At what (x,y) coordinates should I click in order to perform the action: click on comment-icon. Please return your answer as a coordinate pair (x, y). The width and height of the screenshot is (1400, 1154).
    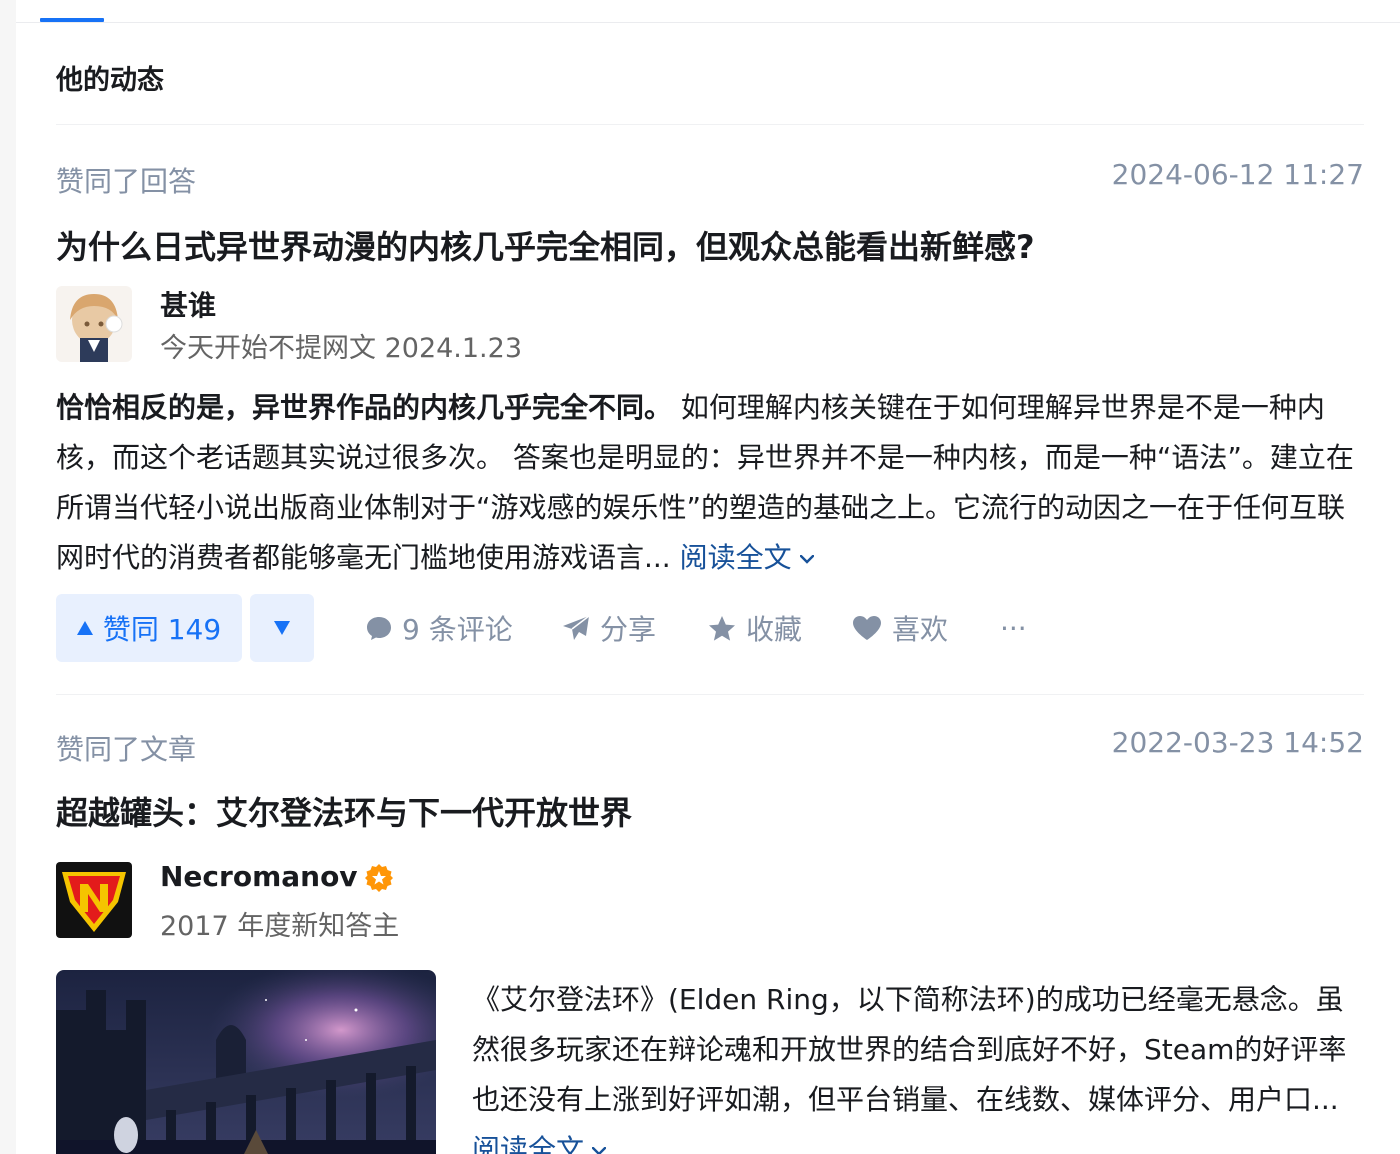
    Looking at the image, I should click on (379, 628).